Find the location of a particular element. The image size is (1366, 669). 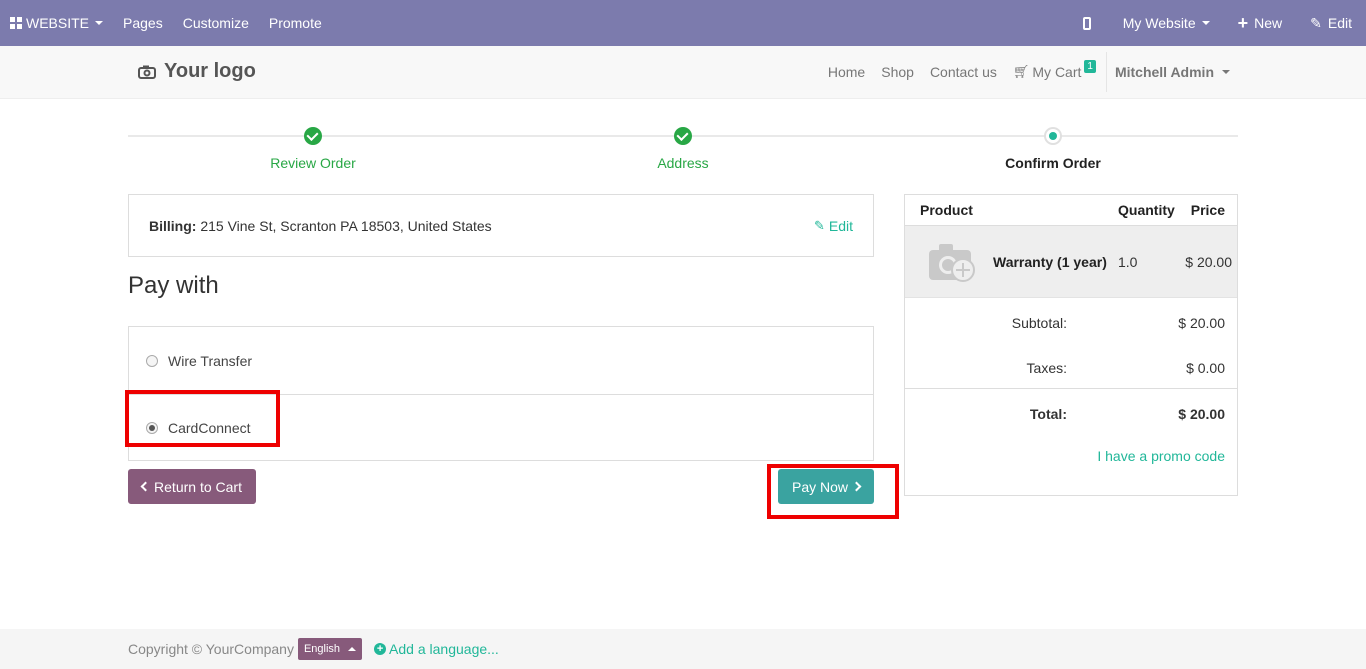

product-price: $ 20.00 is located at coordinates (1208, 262).